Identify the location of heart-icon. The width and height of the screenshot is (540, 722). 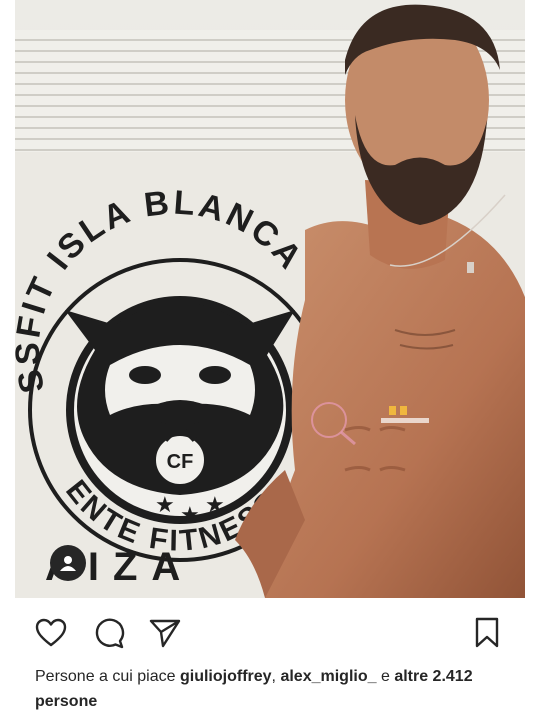
(51, 632).